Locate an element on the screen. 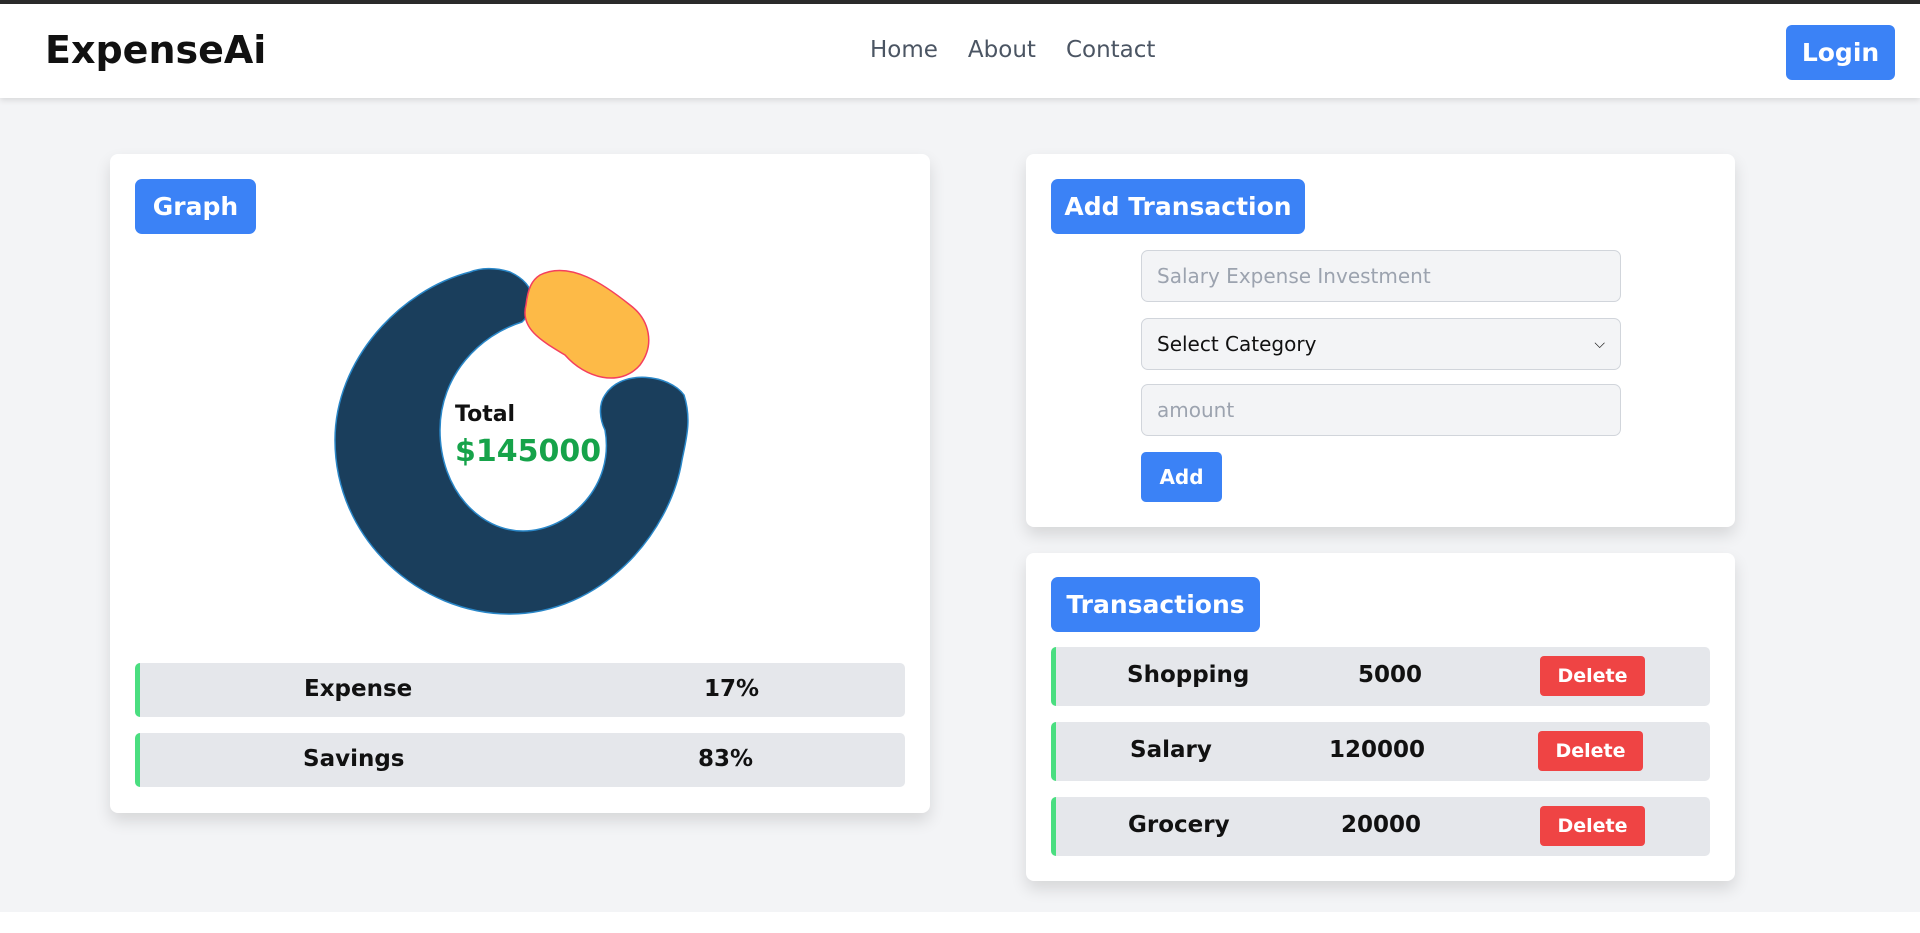 This screenshot has width=1920, height=933. transaction-row: Shopping 5000 Delete is located at coordinates (1380, 676).